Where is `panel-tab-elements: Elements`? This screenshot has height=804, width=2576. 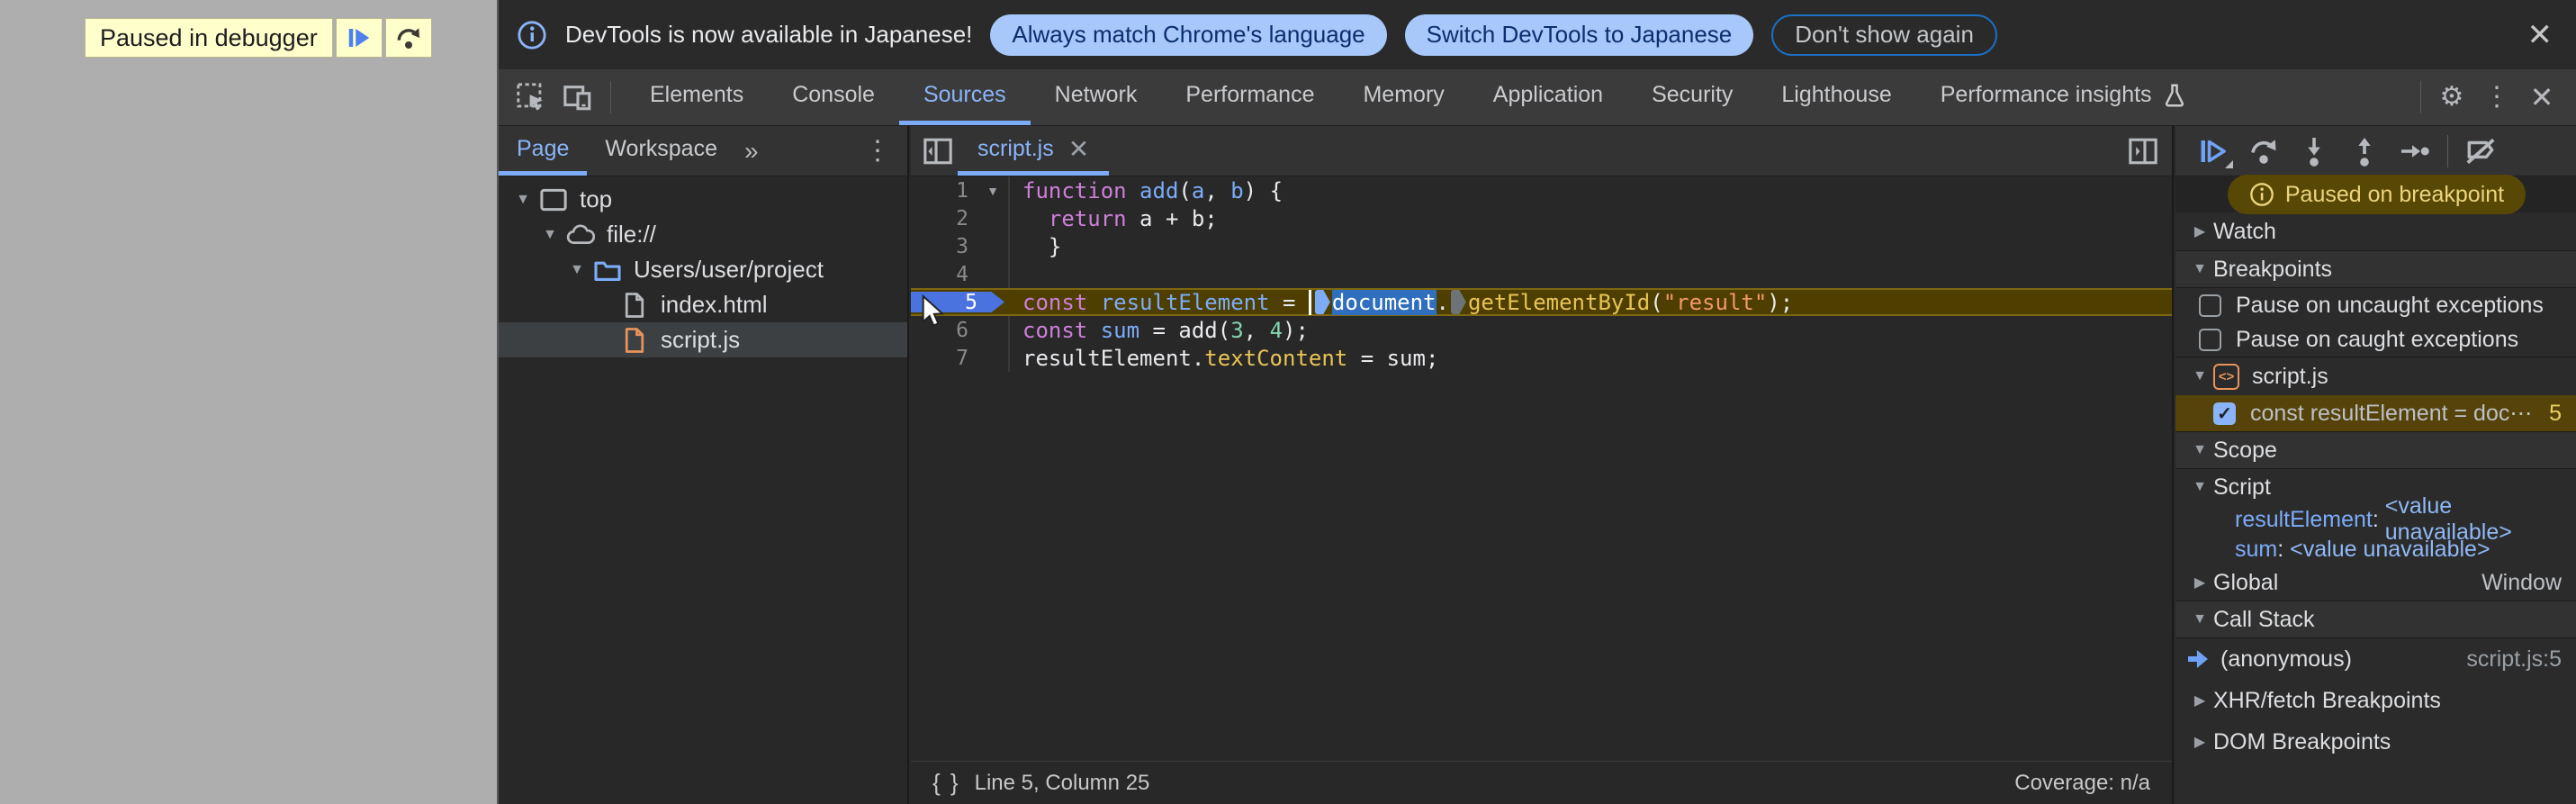 panel-tab-elements: Elements is located at coordinates (697, 97).